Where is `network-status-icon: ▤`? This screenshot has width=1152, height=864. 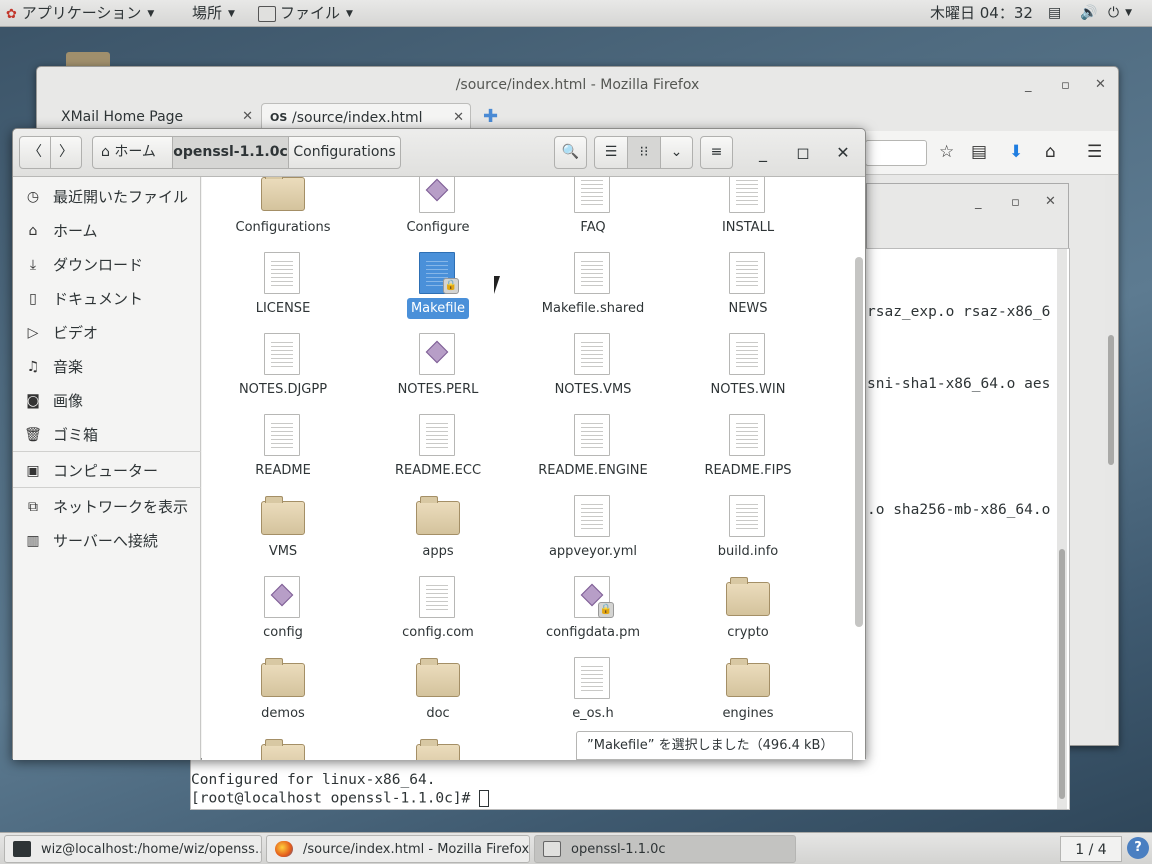
network-status-icon: ▤ is located at coordinates (1054, 13).